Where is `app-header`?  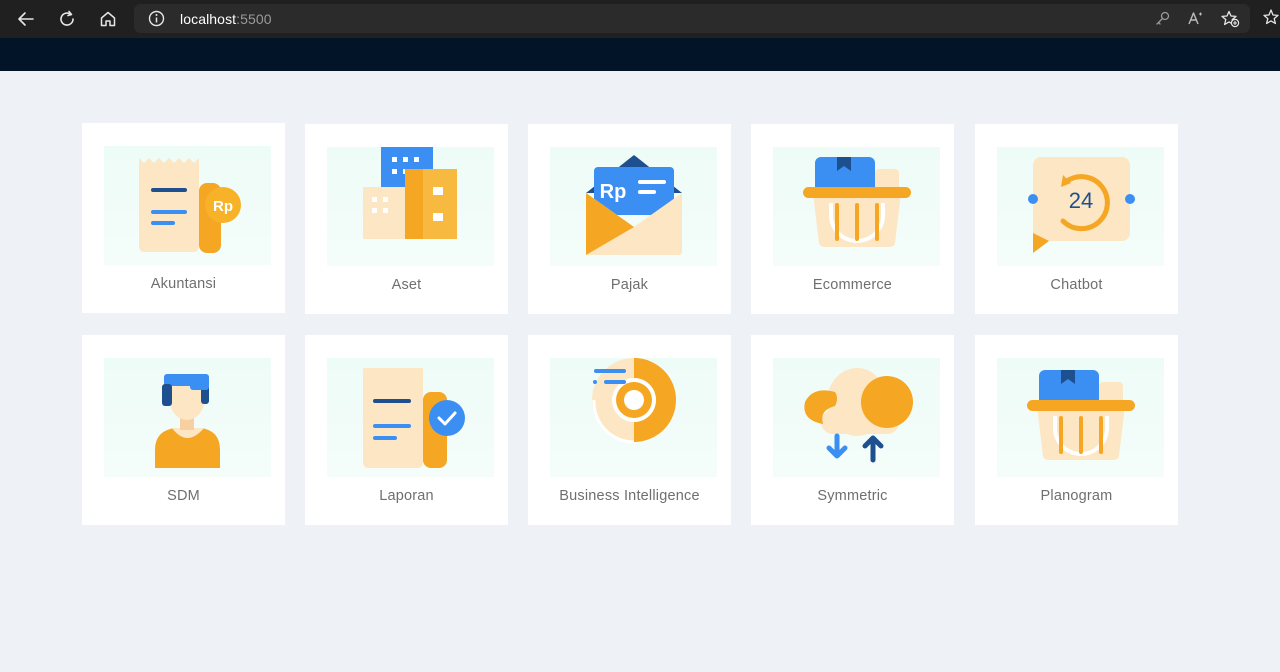
app-header is located at coordinates (640, 54).